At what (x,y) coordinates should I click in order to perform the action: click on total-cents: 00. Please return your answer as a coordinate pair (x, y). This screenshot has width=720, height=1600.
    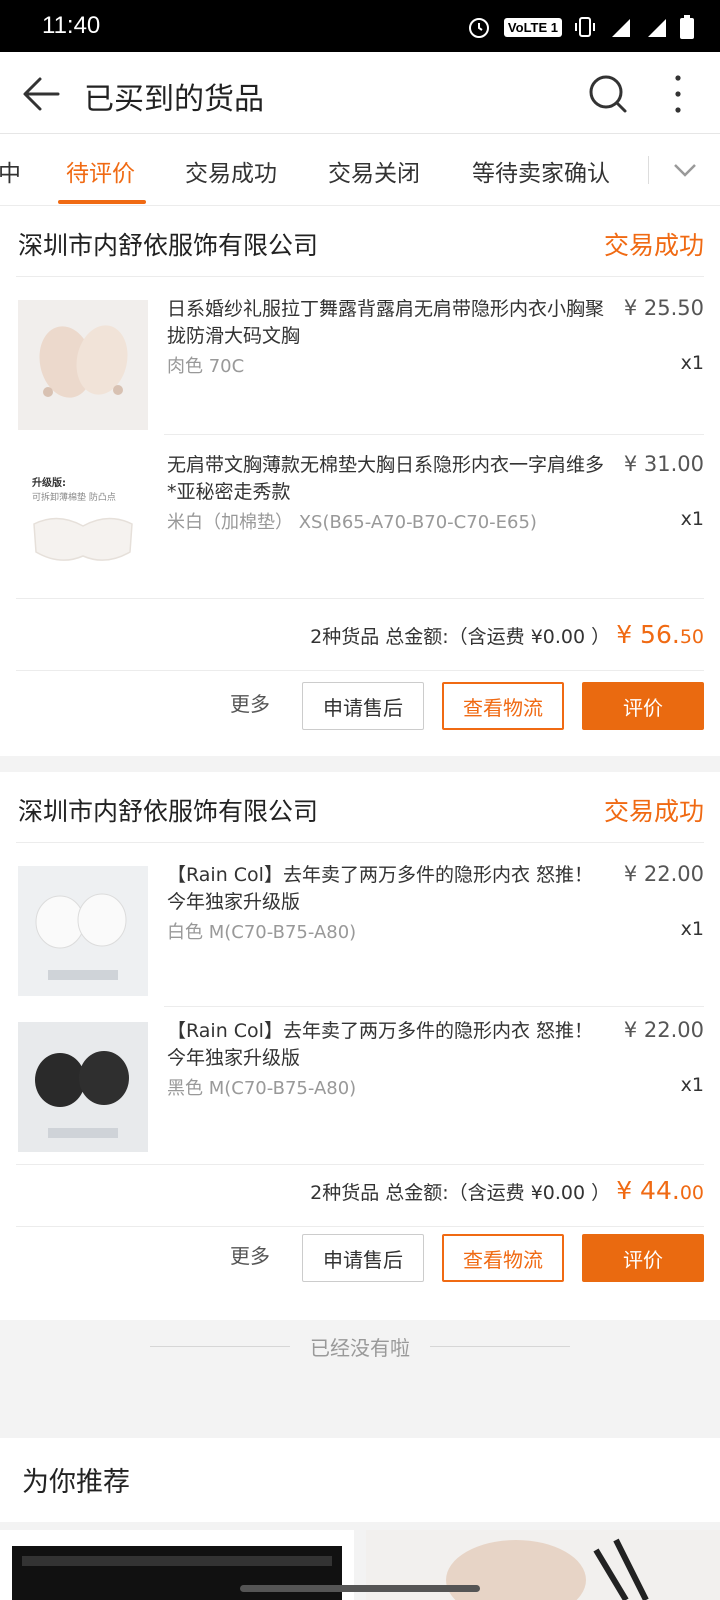
    Looking at the image, I should click on (691, 1193).